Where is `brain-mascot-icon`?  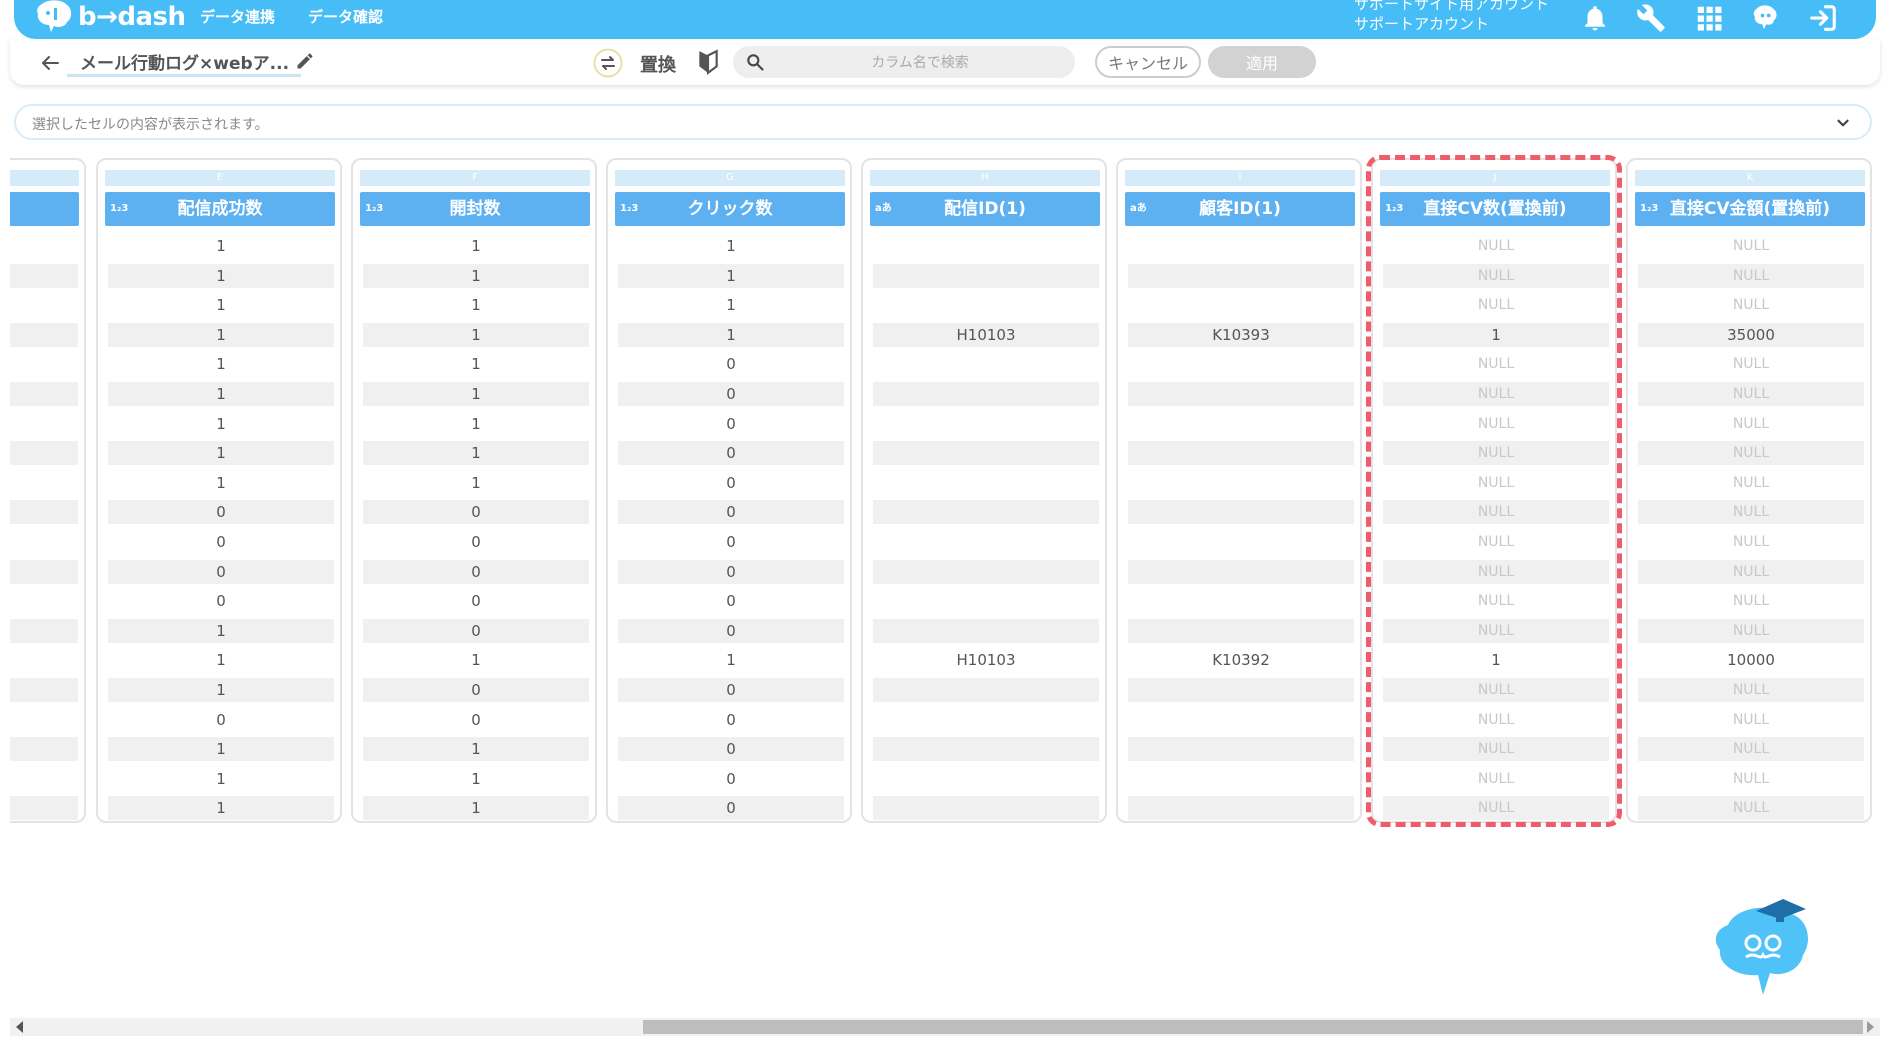 brain-mascot-icon is located at coordinates (1763, 947).